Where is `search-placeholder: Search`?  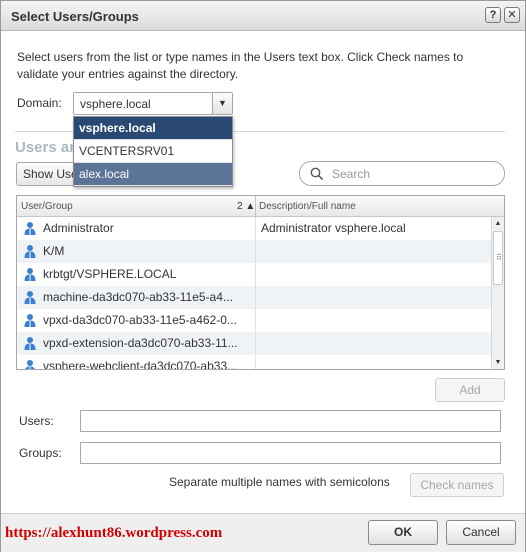 search-placeholder: Search is located at coordinates (351, 174).